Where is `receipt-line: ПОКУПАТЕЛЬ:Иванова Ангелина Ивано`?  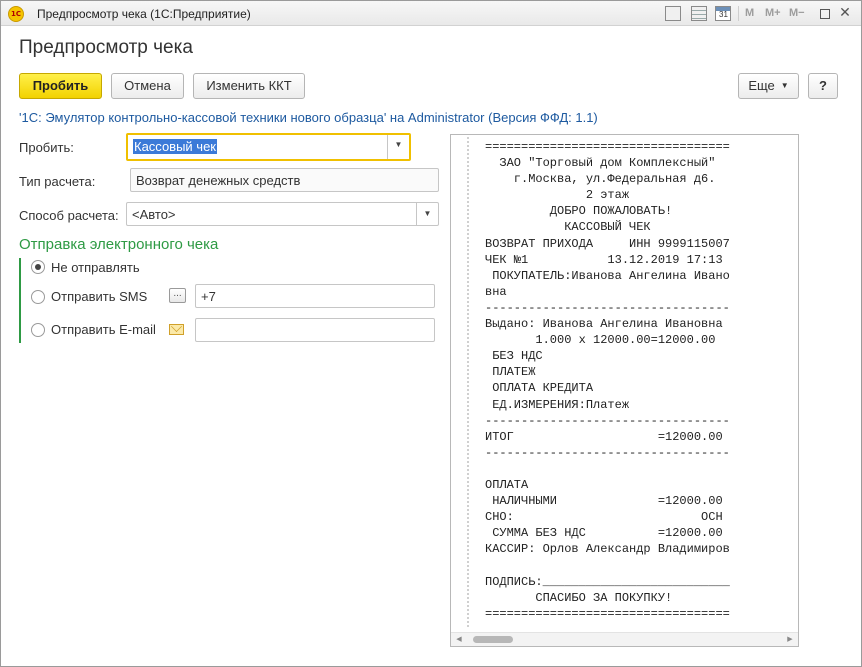
receipt-line: ПОКУПАТЕЛЬ:Иванова Ангелина Ивано is located at coordinates (607, 275).